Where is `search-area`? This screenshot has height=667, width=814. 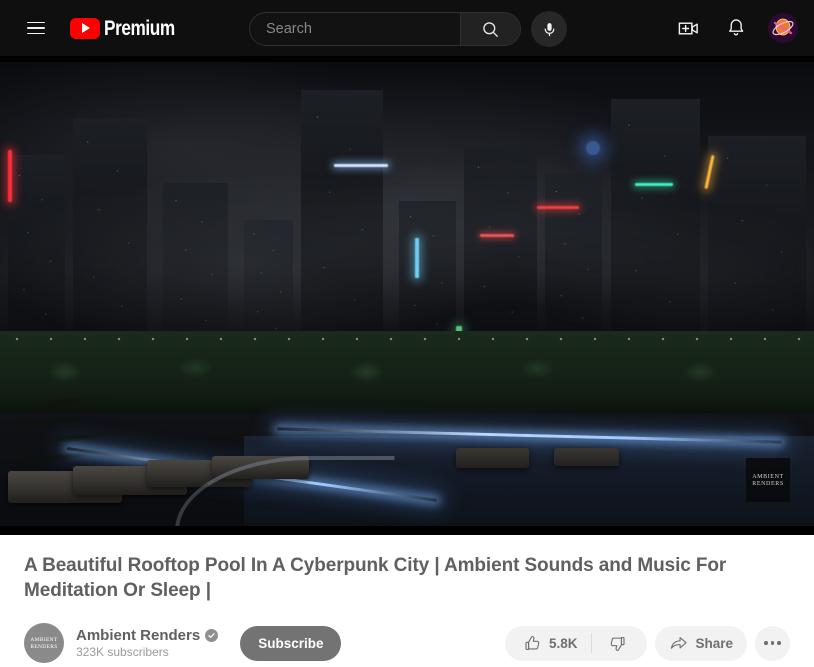
search-area is located at coordinates (408, 29).